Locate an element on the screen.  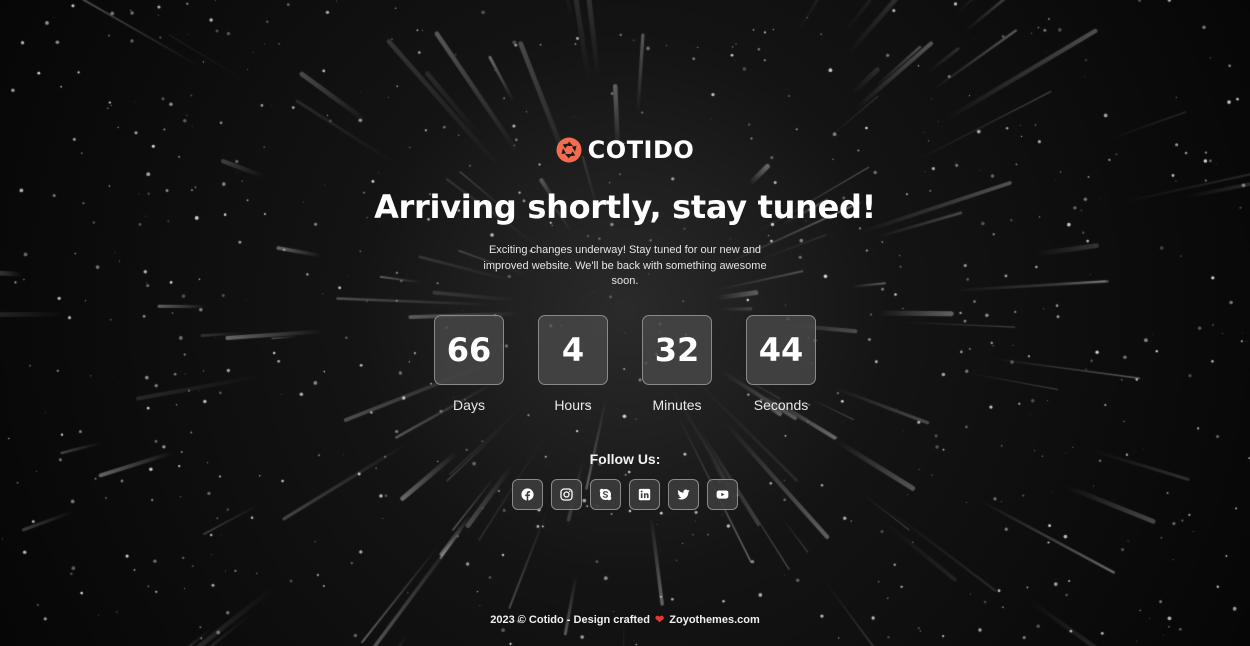
countdown-hours: 4 Hours is located at coordinates (573, 364).